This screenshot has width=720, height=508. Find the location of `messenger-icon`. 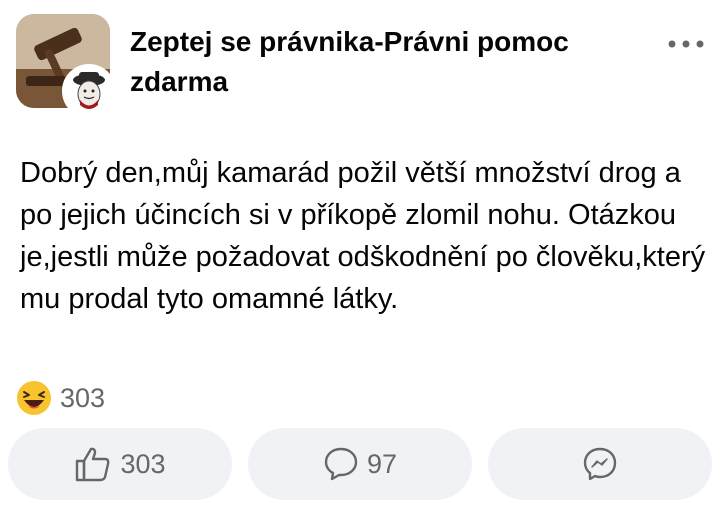

messenger-icon is located at coordinates (600, 464).